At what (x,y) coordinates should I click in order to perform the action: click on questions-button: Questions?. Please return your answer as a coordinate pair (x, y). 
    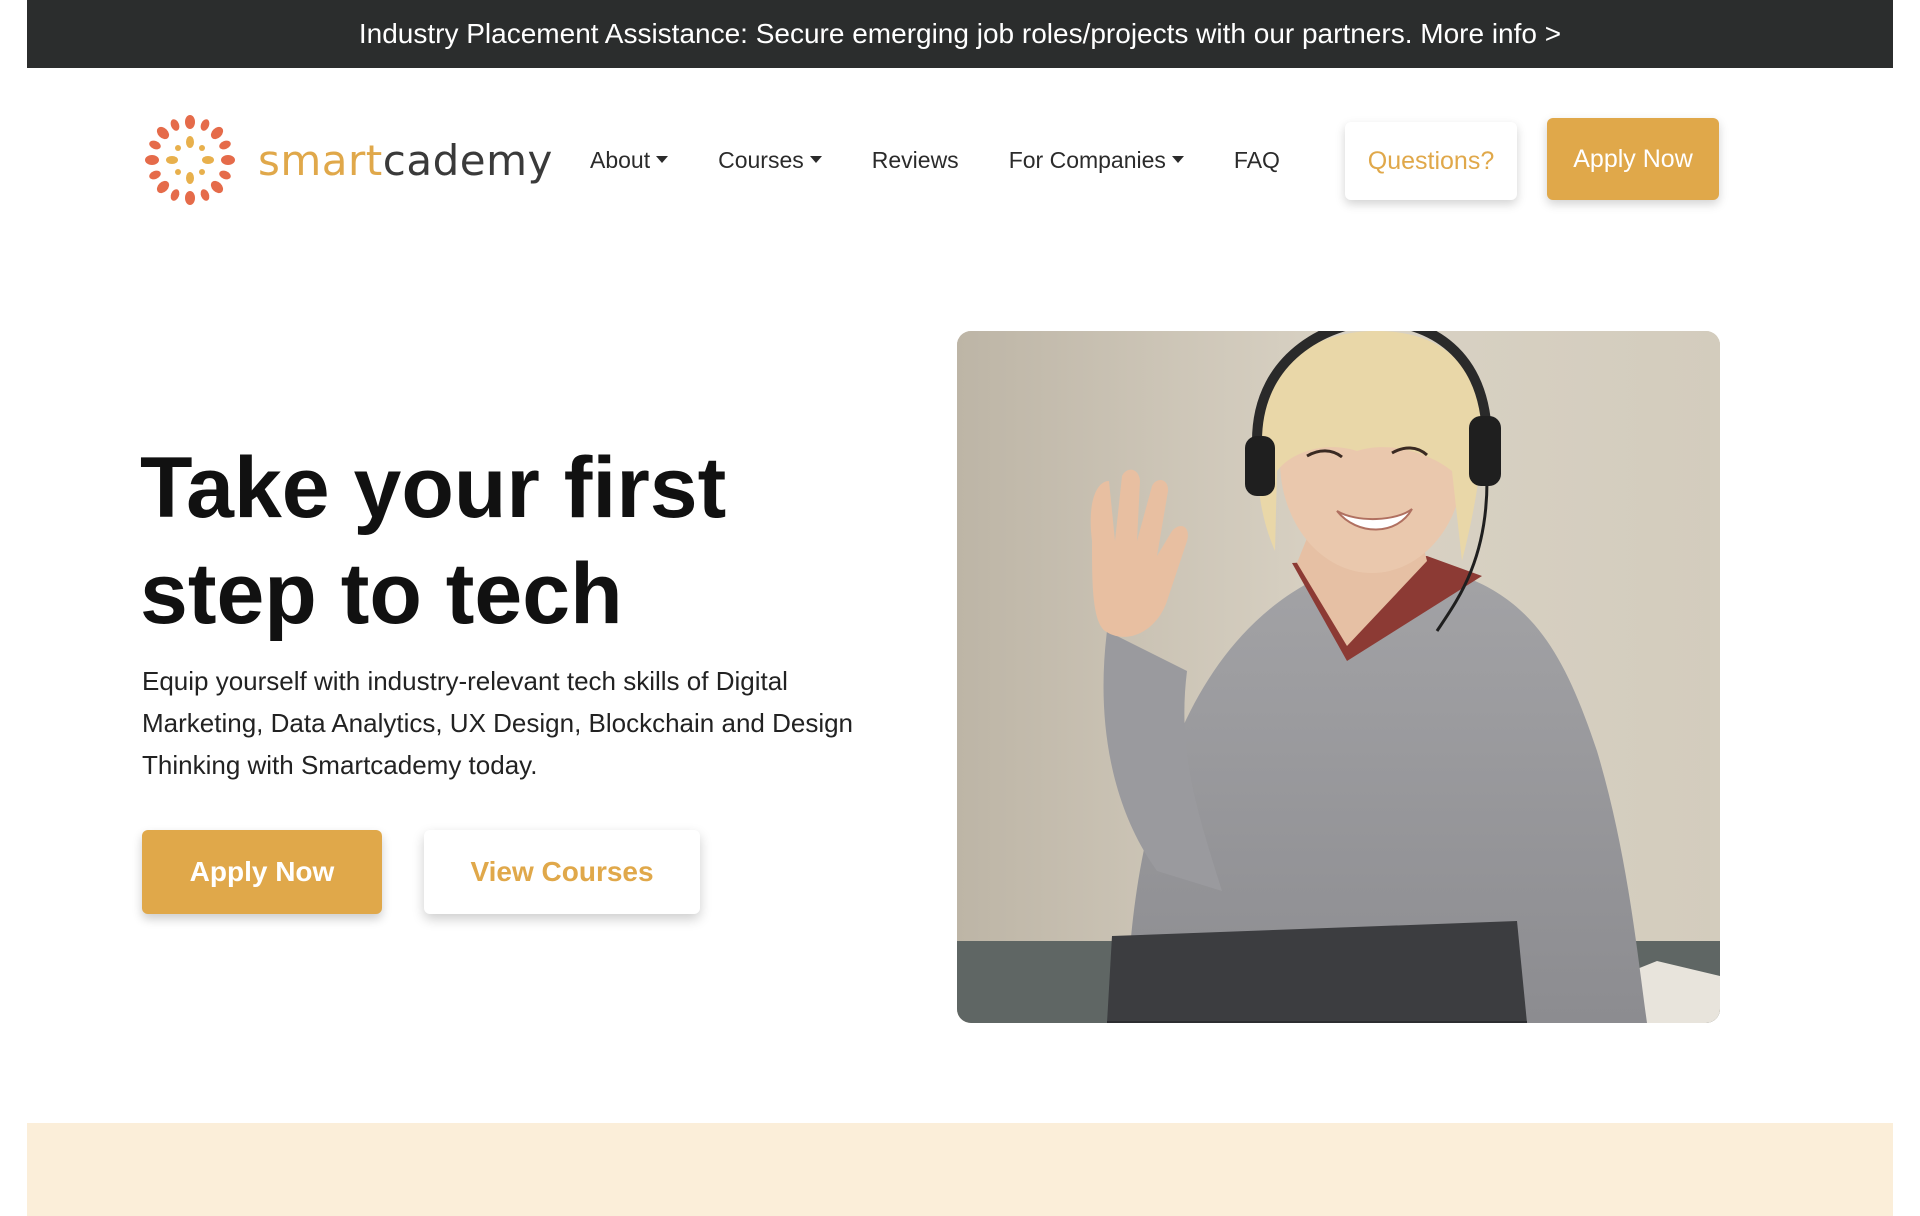
    Looking at the image, I should click on (1431, 161).